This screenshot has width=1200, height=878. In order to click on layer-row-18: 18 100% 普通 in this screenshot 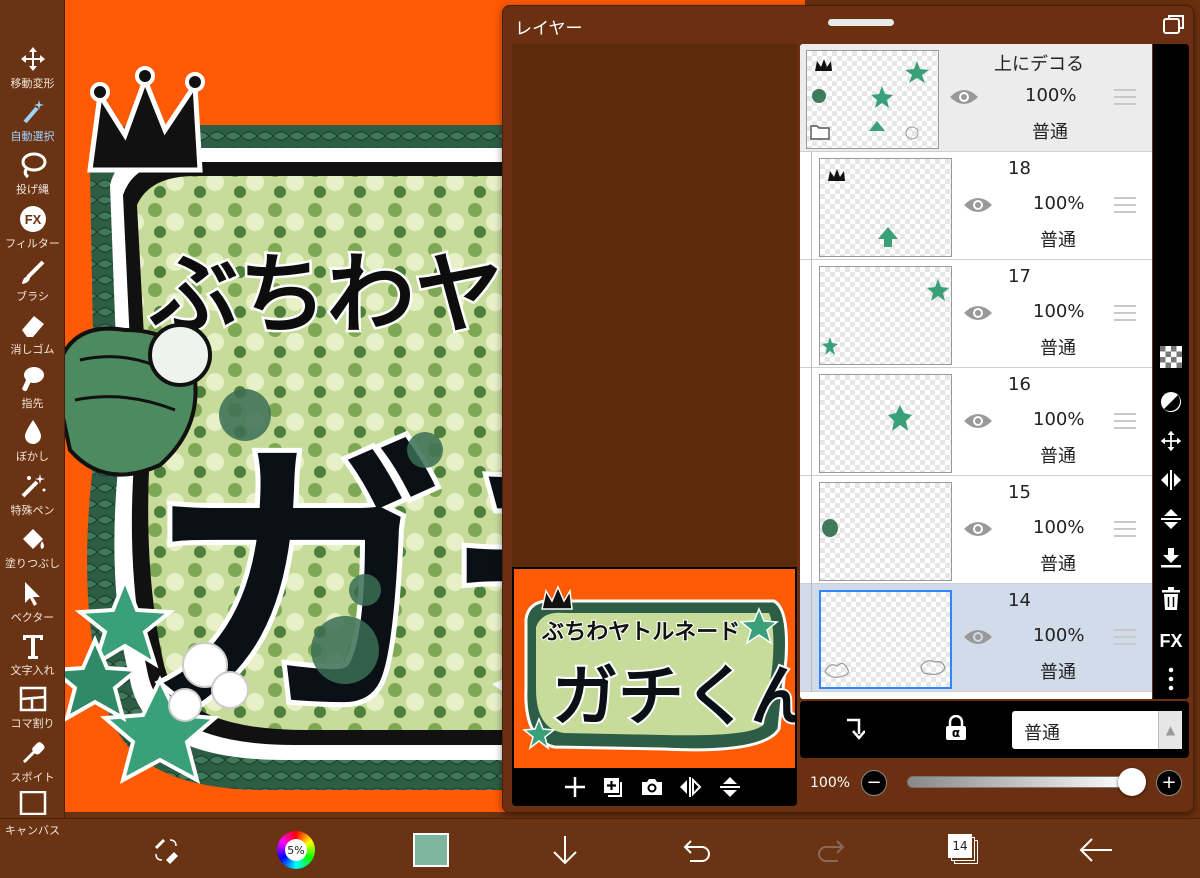, I will do `click(976, 206)`.